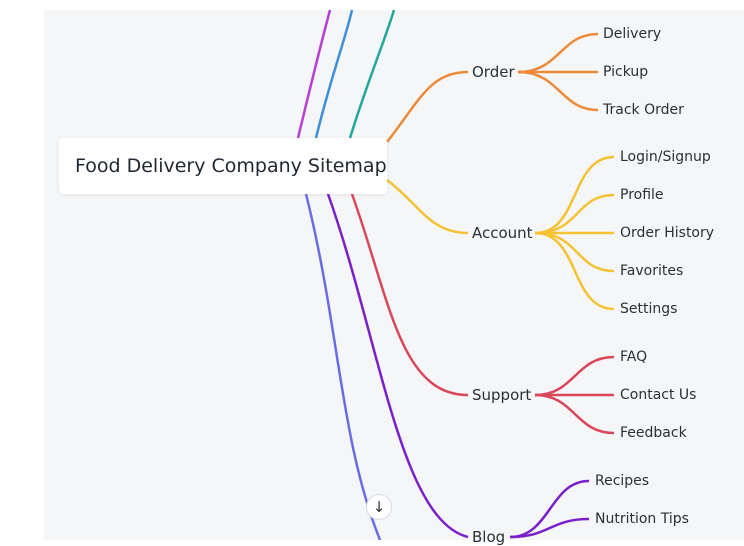 This screenshot has width=744, height=546. I want to click on node-nutrition-tips: Nutrition Tips, so click(642, 519).